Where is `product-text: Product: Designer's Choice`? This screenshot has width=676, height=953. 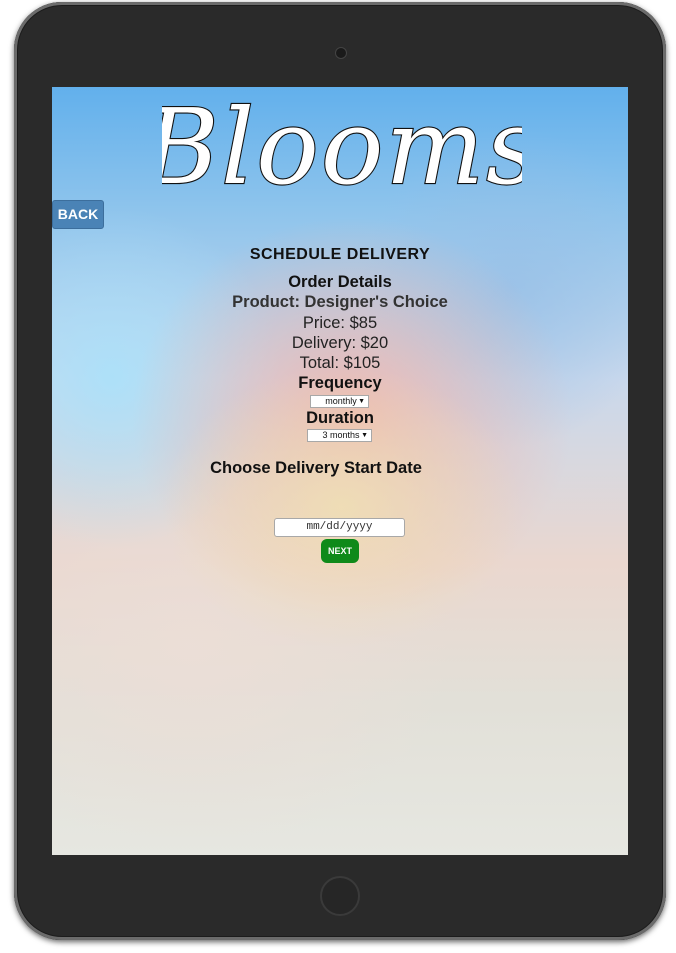
product-text: Product: Designer's Choice is located at coordinates (340, 302).